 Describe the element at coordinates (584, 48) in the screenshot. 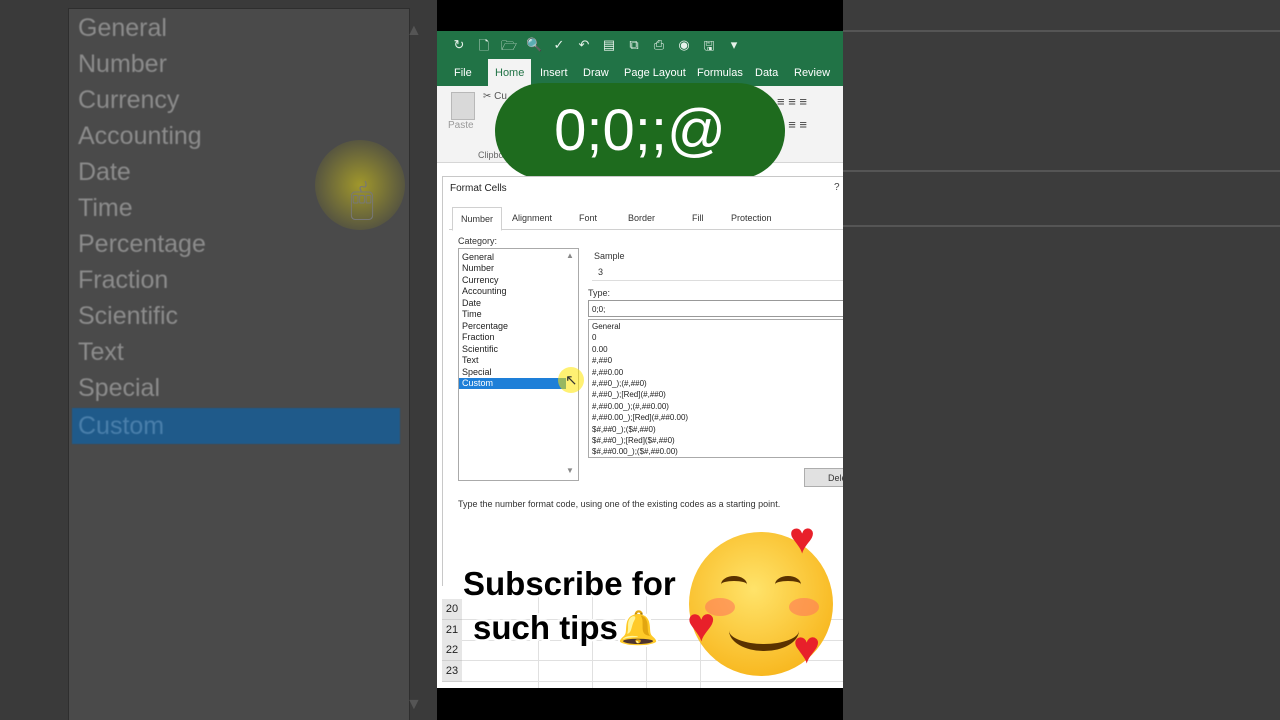

I see `undo-icon: ↶` at that location.